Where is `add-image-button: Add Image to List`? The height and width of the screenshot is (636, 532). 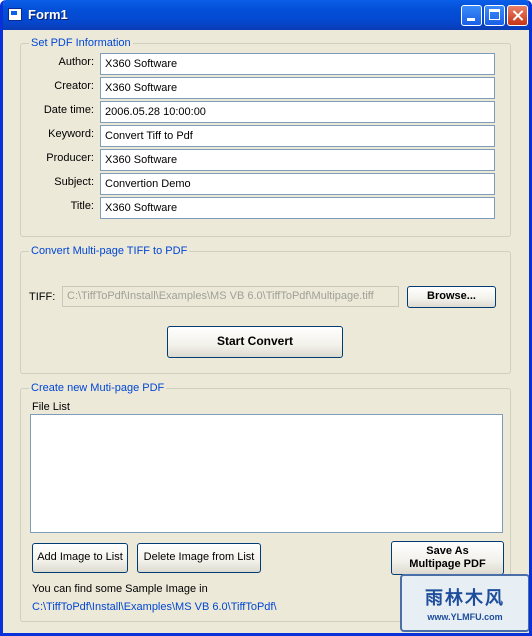 add-image-button: Add Image to List is located at coordinates (80, 558).